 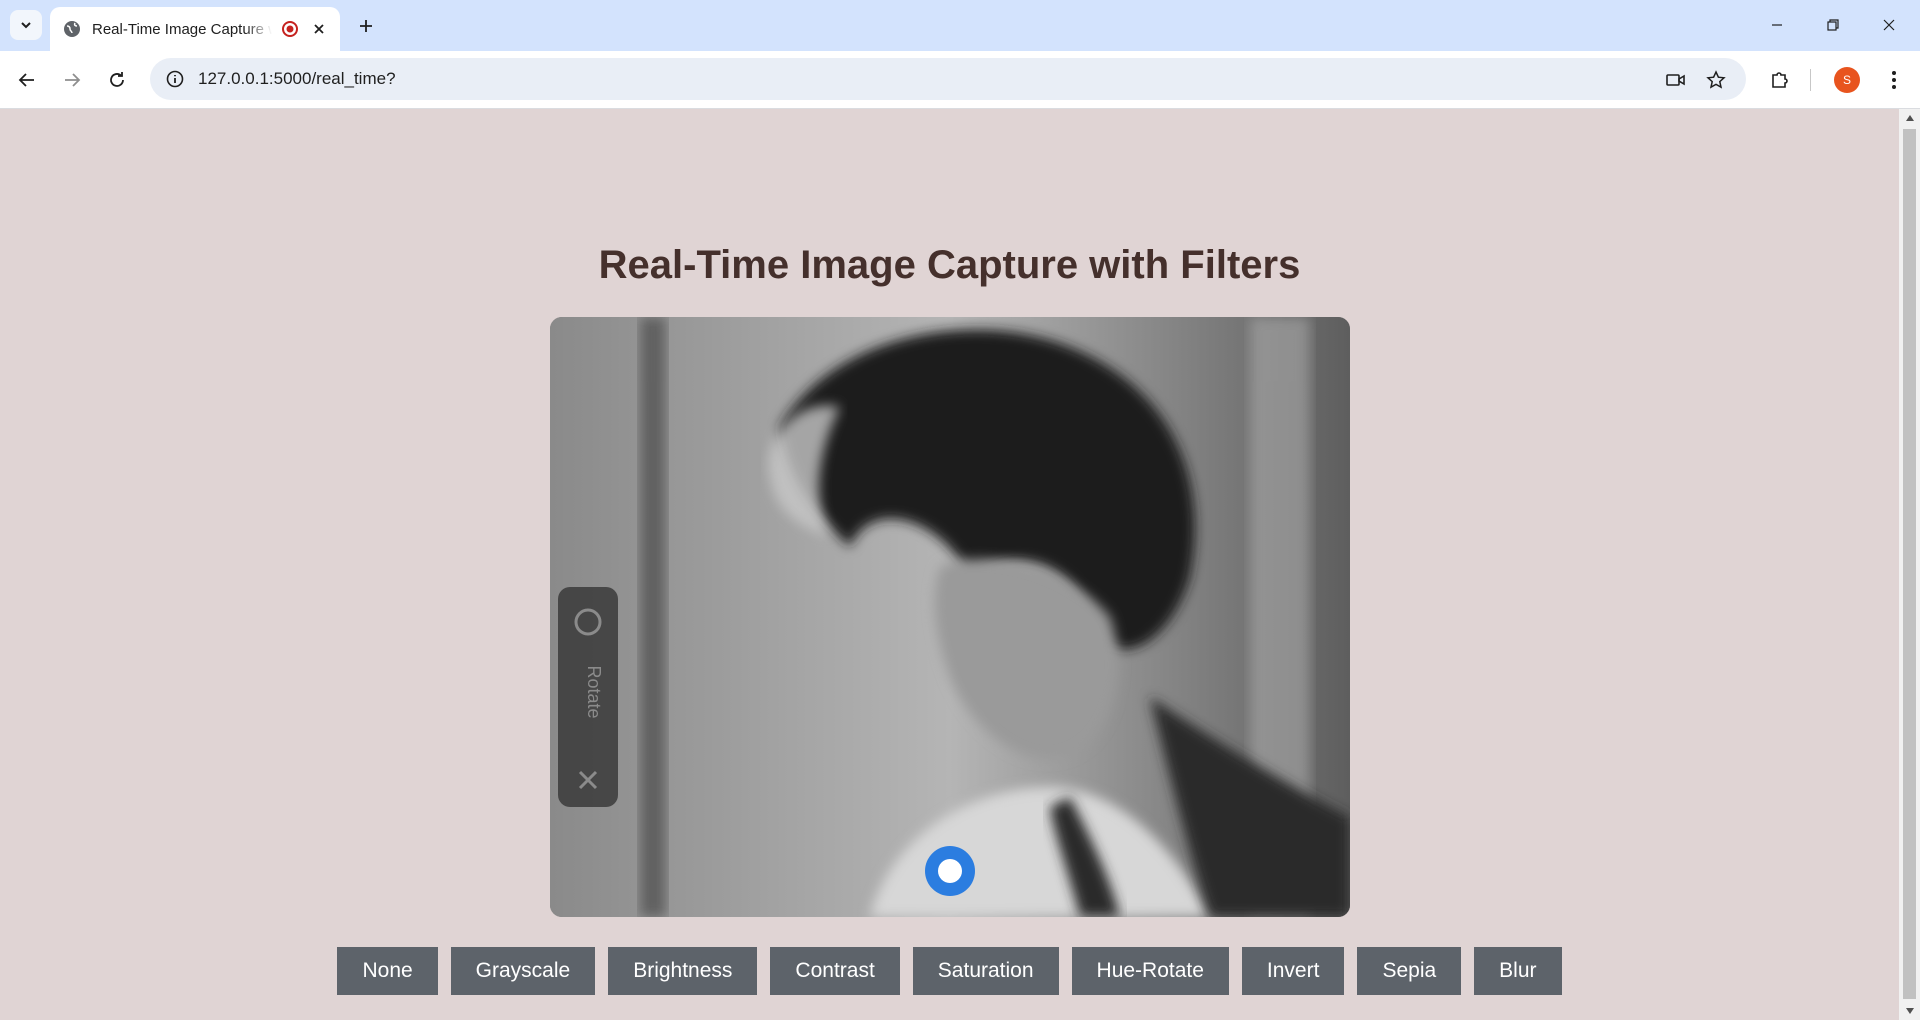 I want to click on globe-icon, so click(x=72, y=29).